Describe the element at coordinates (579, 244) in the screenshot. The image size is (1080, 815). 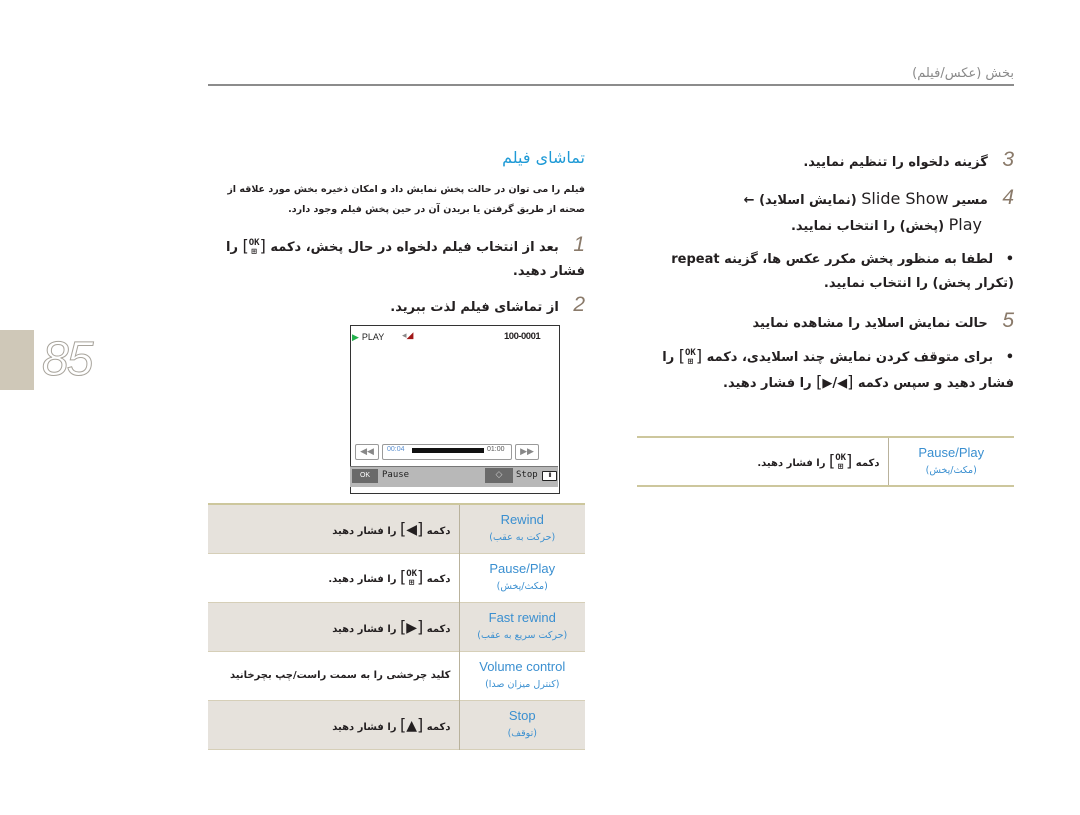
I see `step-number: 1` at that location.